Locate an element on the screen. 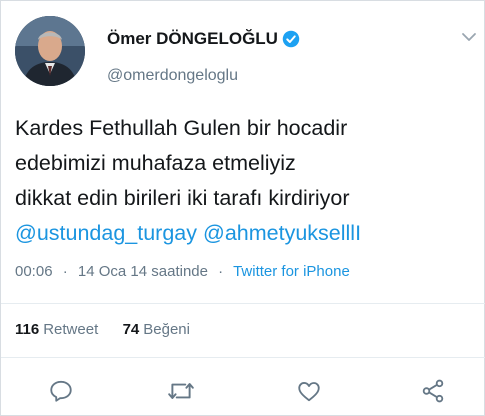  reply-button is located at coordinates (61, 391).